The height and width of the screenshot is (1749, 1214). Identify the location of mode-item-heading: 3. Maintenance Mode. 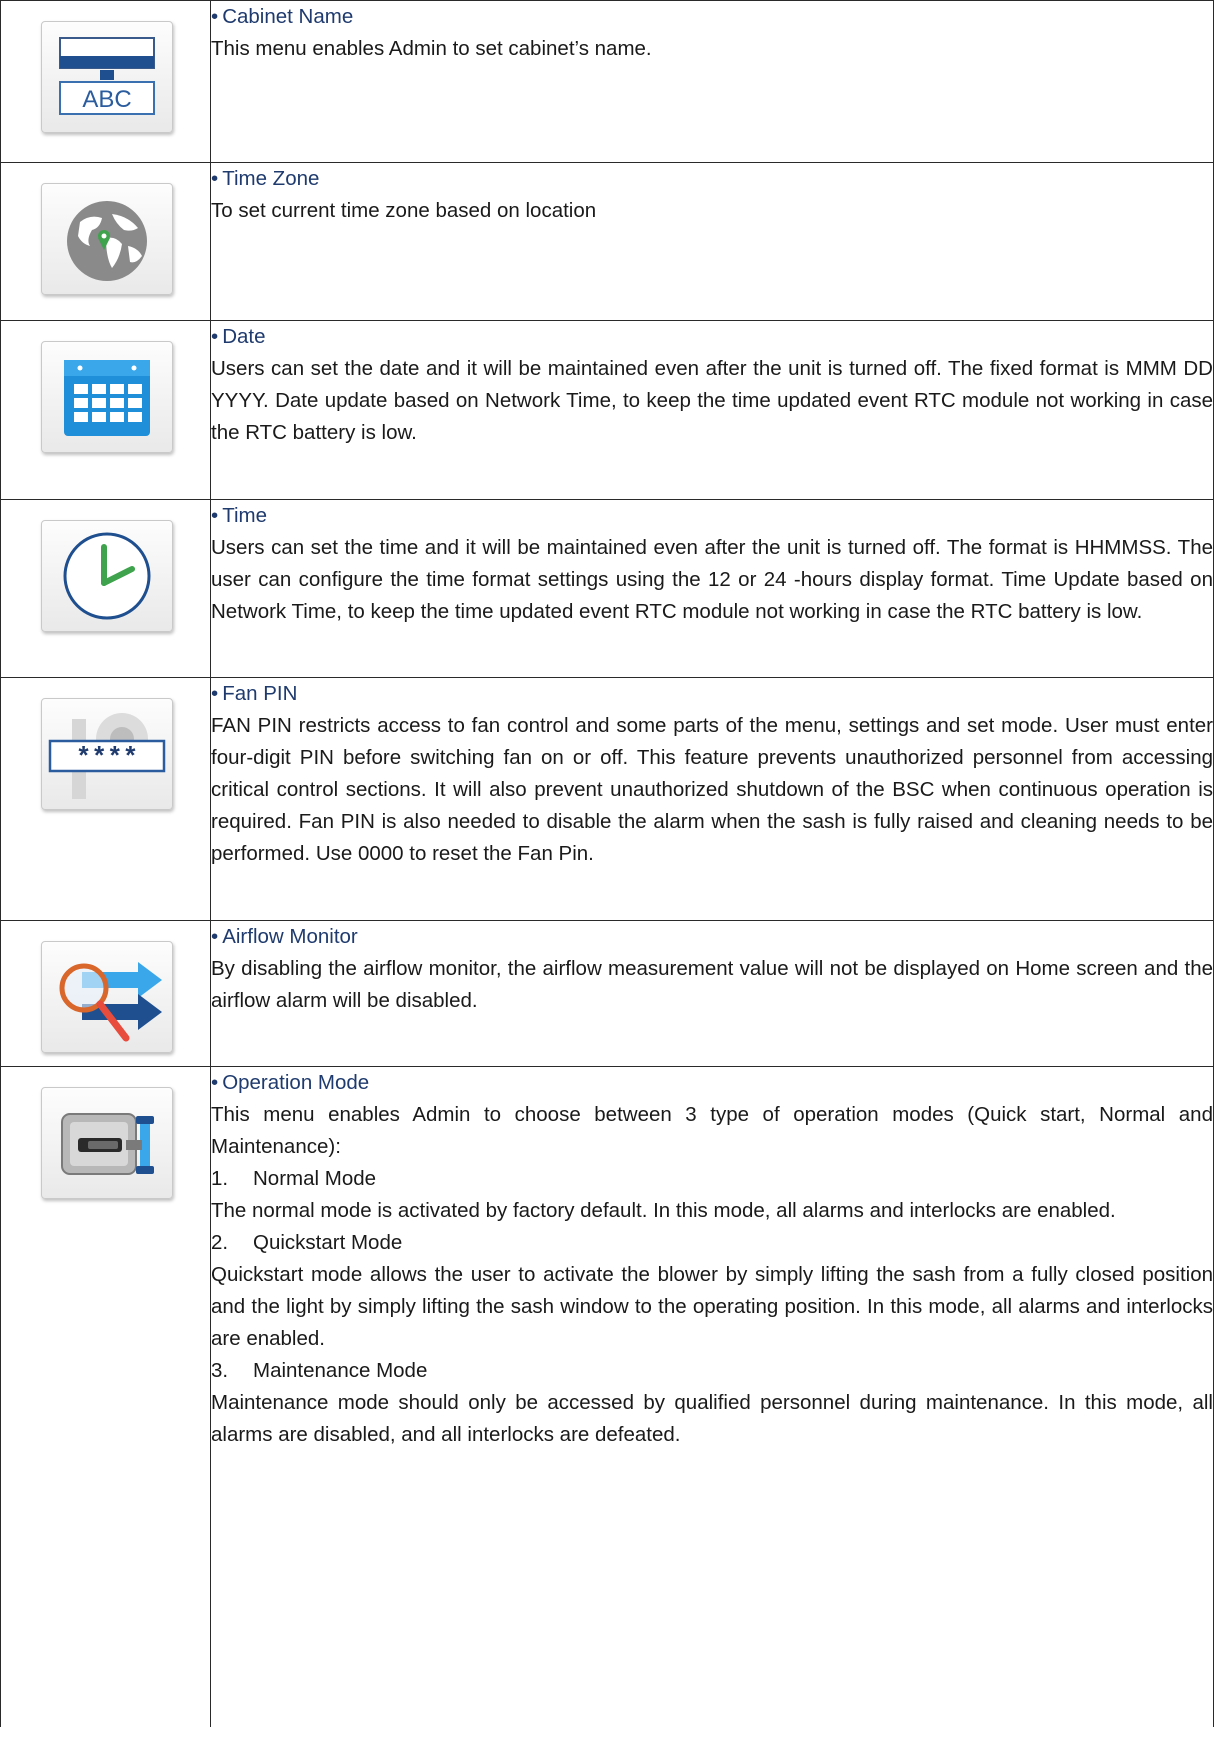
(319, 1370).